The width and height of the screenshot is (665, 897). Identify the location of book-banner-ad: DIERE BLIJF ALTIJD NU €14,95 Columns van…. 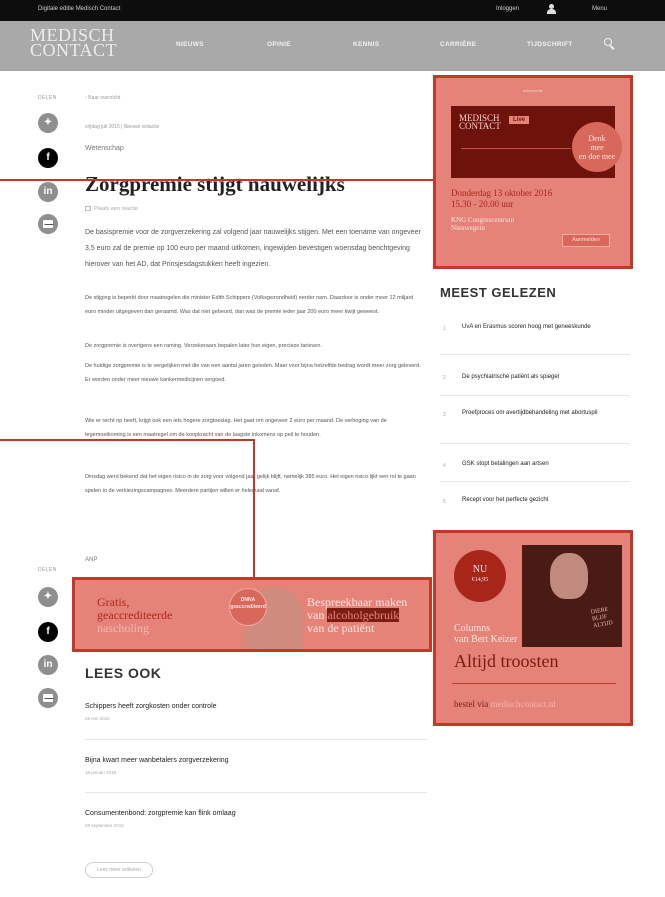
(533, 628).